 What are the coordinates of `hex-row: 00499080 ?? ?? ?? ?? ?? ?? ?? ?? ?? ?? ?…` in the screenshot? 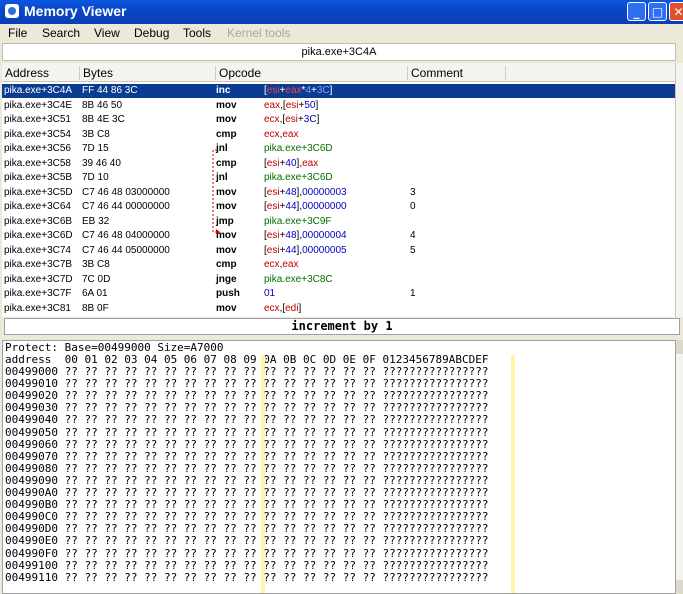 It's located at (246, 468).